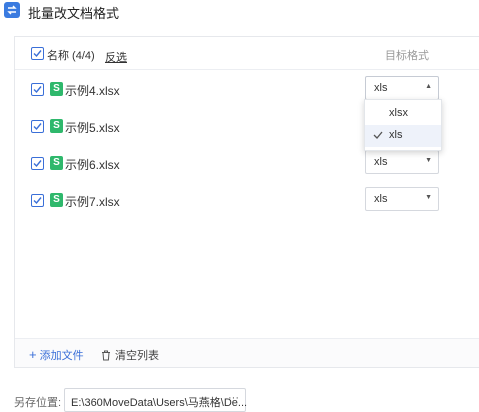 This screenshot has height=412, width=479. I want to click on name-column-header: 名称 (4/4), so click(71, 56).